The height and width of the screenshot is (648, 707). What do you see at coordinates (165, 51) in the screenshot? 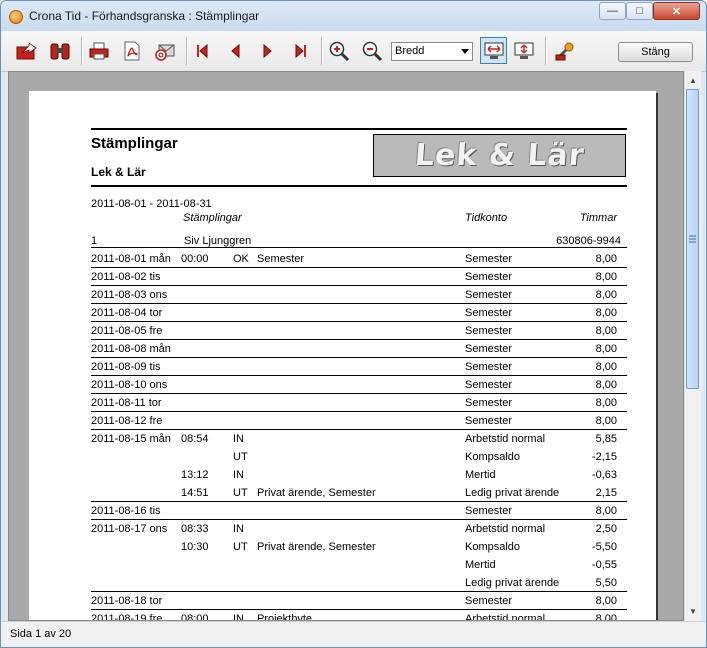
I see `email-button` at bounding box center [165, 51].